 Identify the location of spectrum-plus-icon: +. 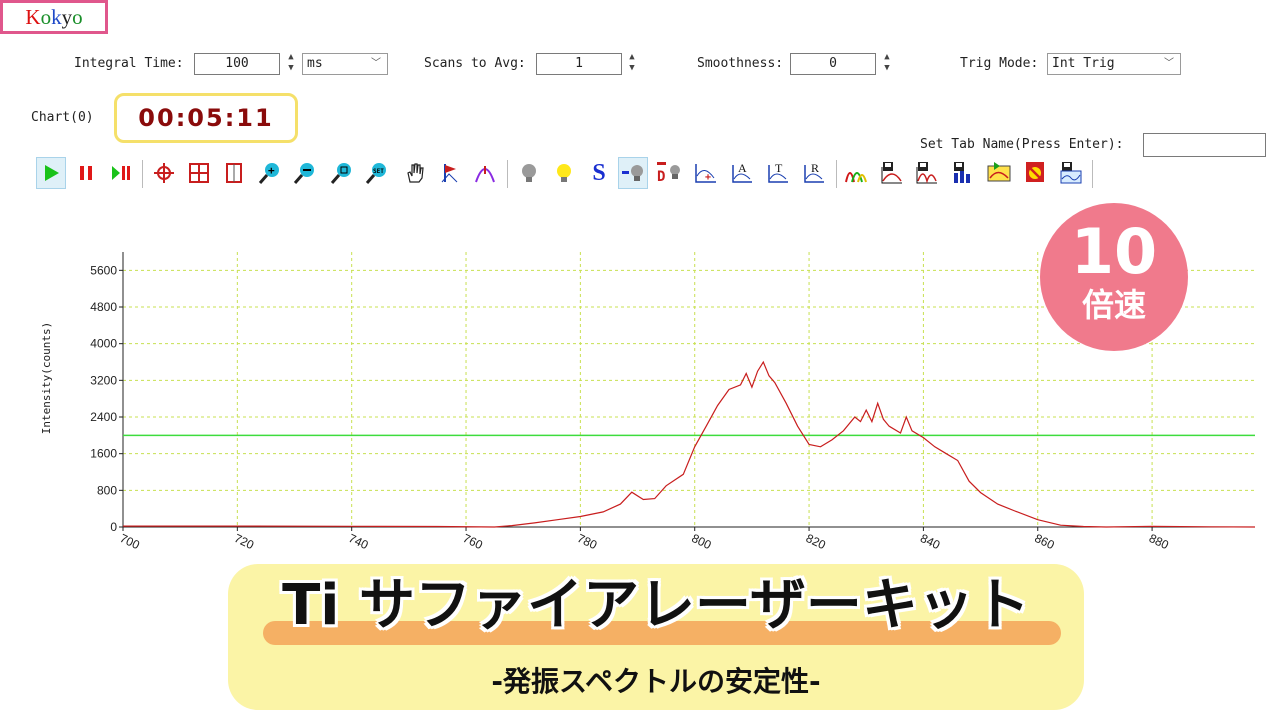
(706, 173).